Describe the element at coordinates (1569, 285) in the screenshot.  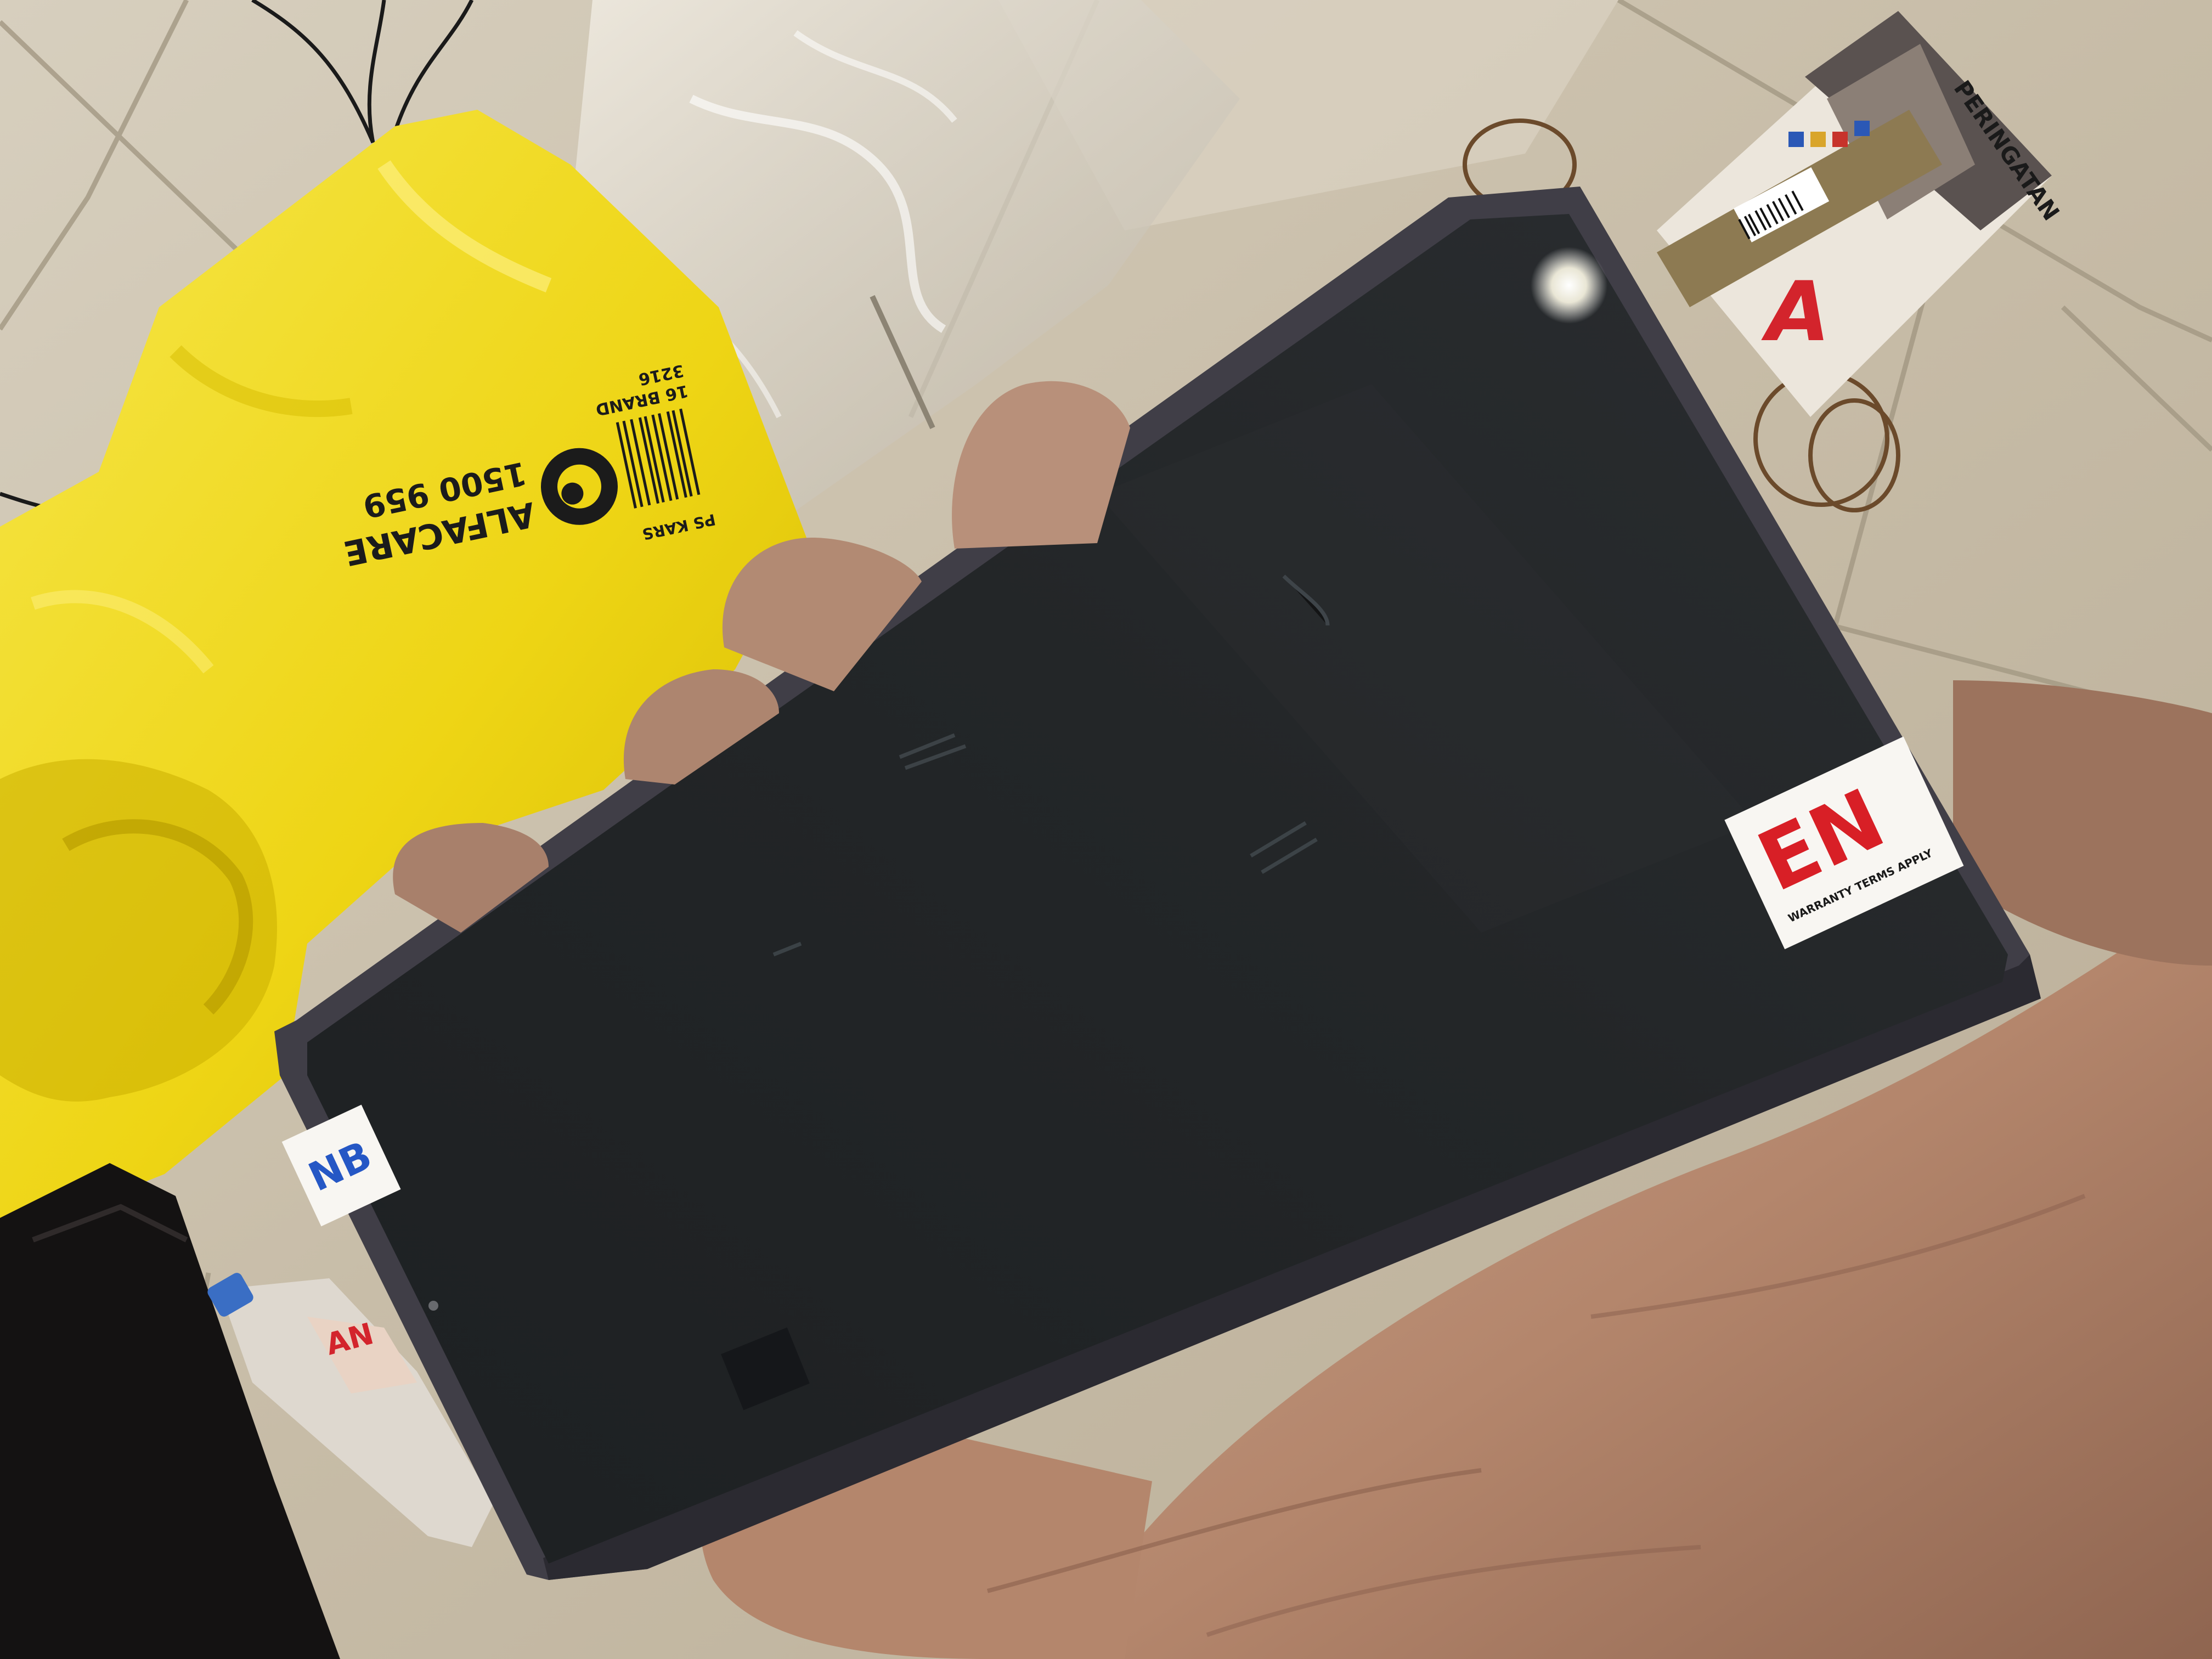
I see `light-glare` at that location.